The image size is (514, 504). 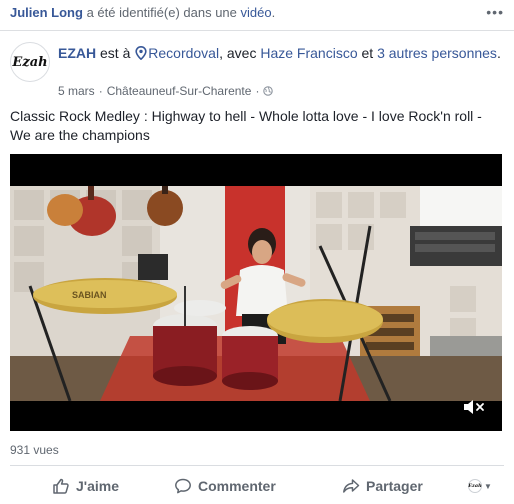 I want to click on tagged-user-link: Julien Long, so click(x=46, y=12).